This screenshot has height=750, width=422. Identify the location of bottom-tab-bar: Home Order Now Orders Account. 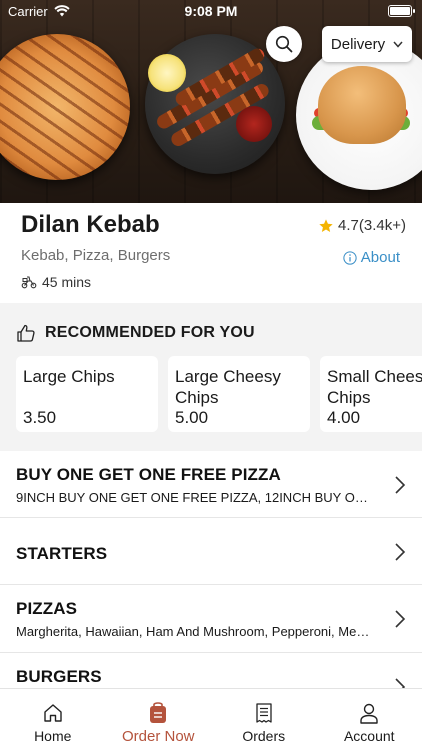
(211, 719).